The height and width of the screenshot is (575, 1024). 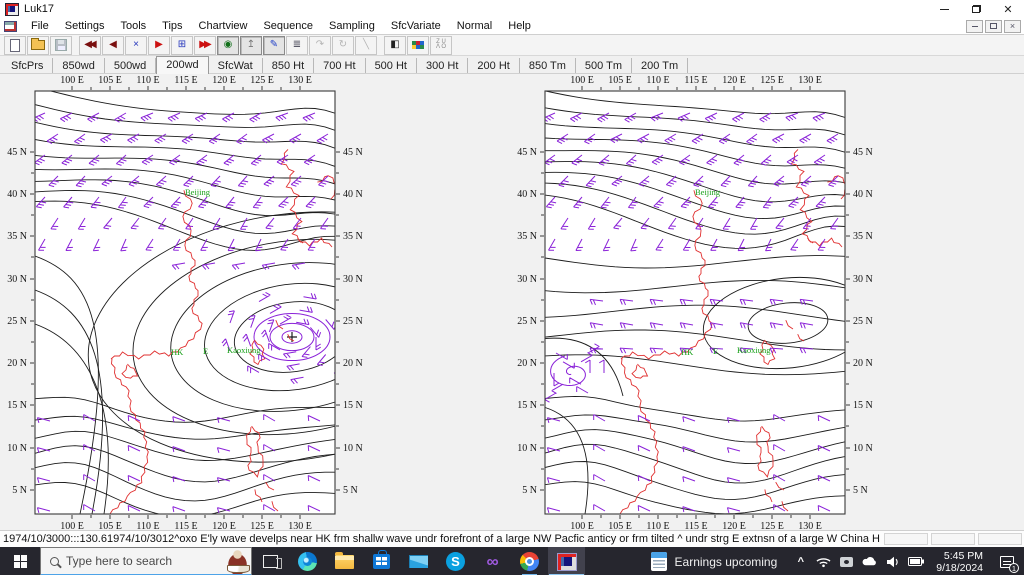 What do you see at coordinates (182, 65) in the screenshot?
I see `tab-200wd: 200wd` at bounding box center [182, 65].